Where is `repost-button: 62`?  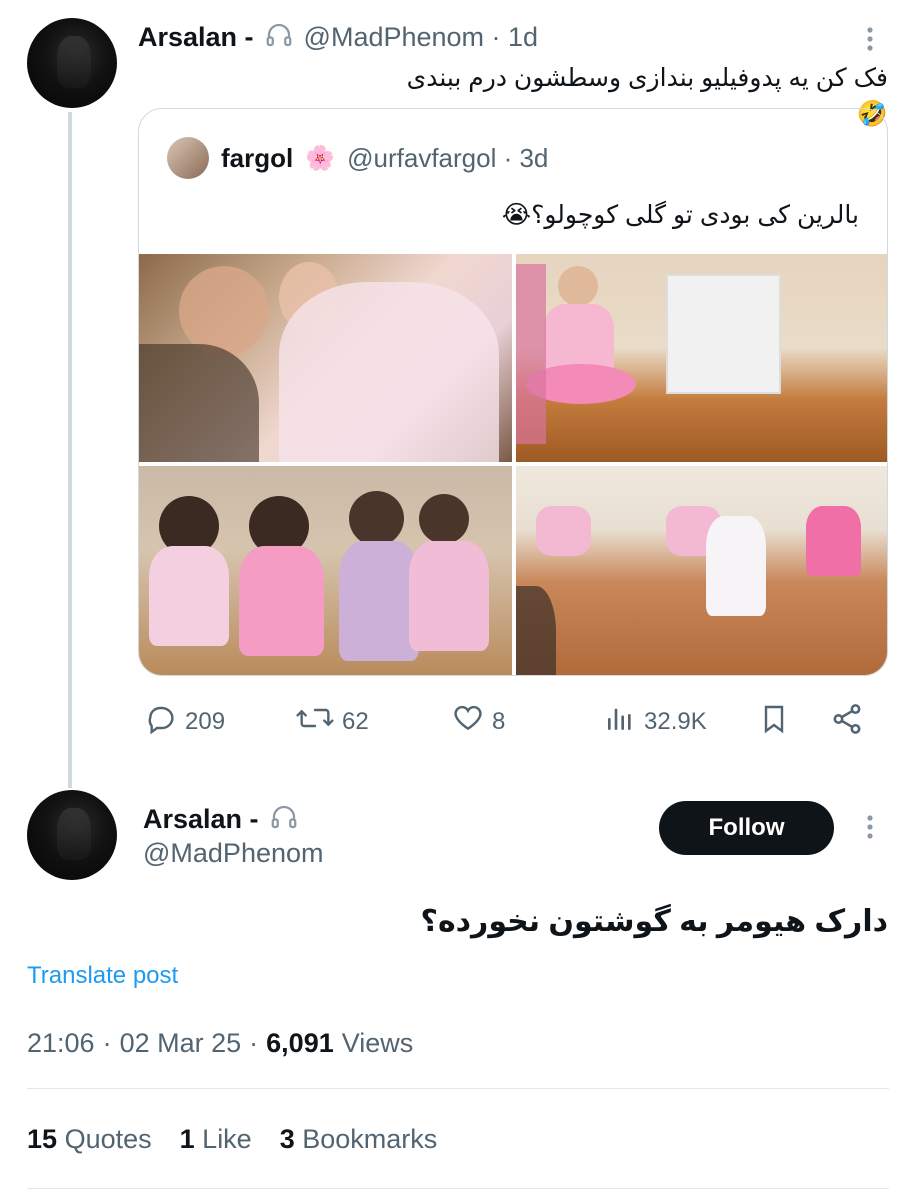
repost-button: 62 is located at coordinates (332, 721).